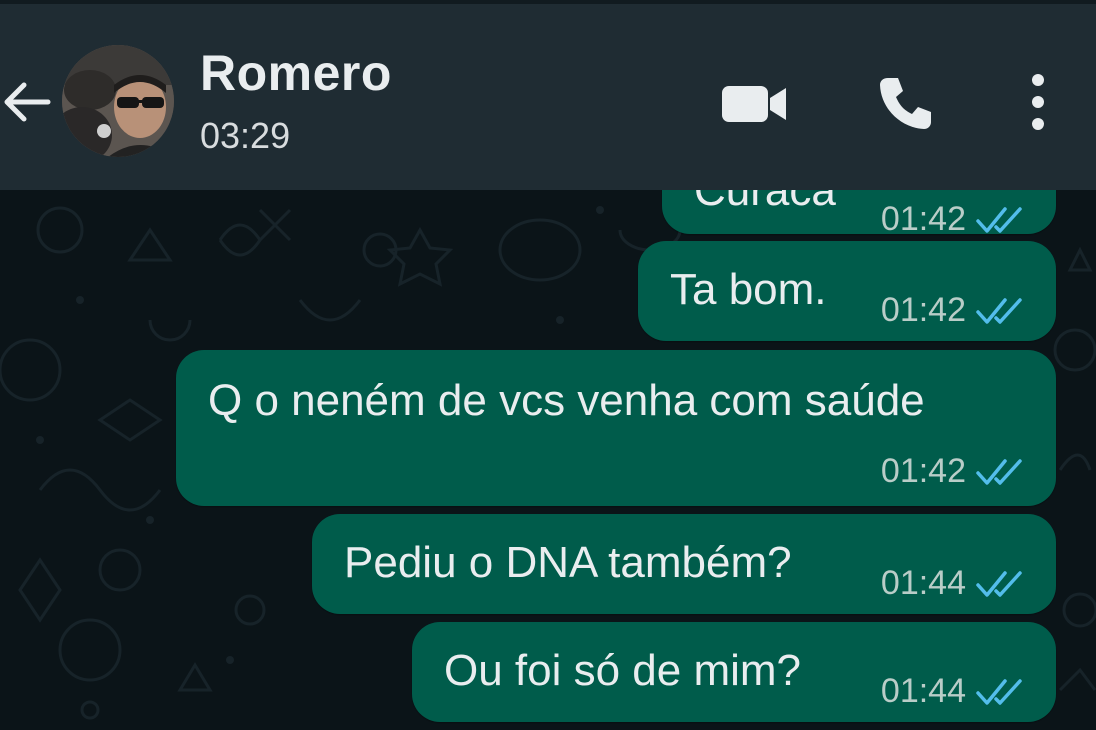 The image size is (1096, 730). What do you see at coordinates (568, 562) in the screenshot?
I see `message-text: Pediu o DNA também?` at bounding box center [568, 562].